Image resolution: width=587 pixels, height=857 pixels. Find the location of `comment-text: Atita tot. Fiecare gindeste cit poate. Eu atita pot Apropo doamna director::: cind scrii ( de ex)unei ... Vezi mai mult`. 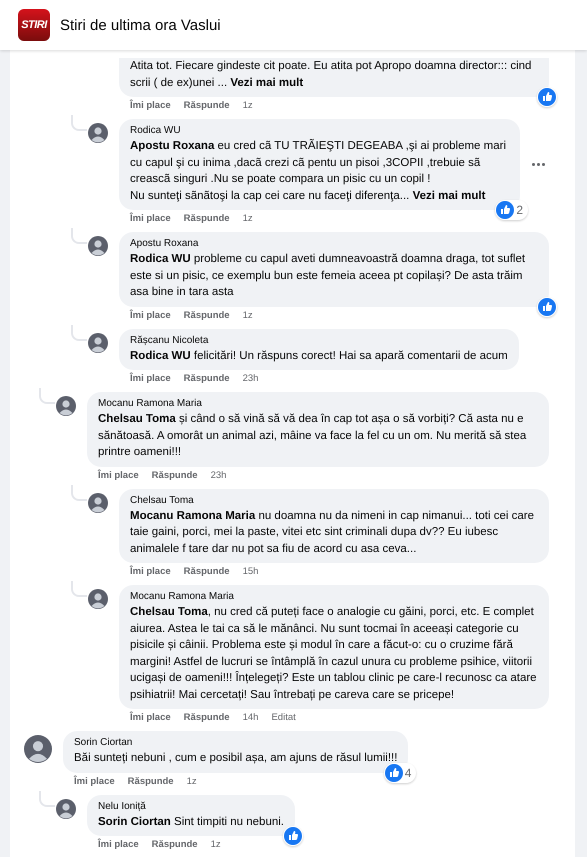

comment-text: Atita tot. Fiecare gindeste cit poate. Eu atita pot Apropo doamna director::: cind scrii ( de ex)unei ... Vezi mai mult is located at coordinates (331, 74).